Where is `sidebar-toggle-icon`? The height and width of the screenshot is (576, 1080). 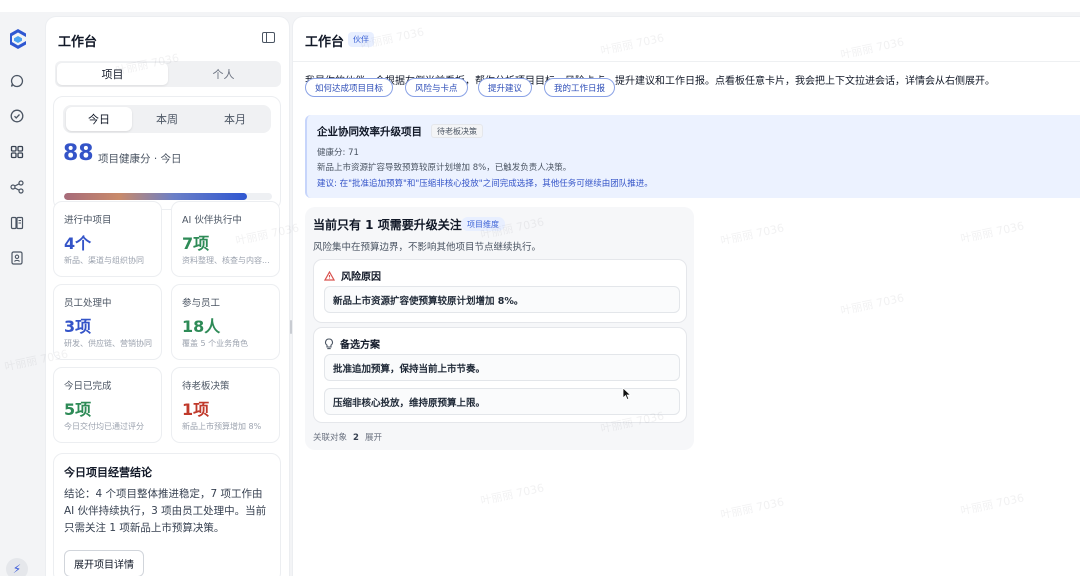 sidebar-toggle-icon is located at coordinates (268, 37).